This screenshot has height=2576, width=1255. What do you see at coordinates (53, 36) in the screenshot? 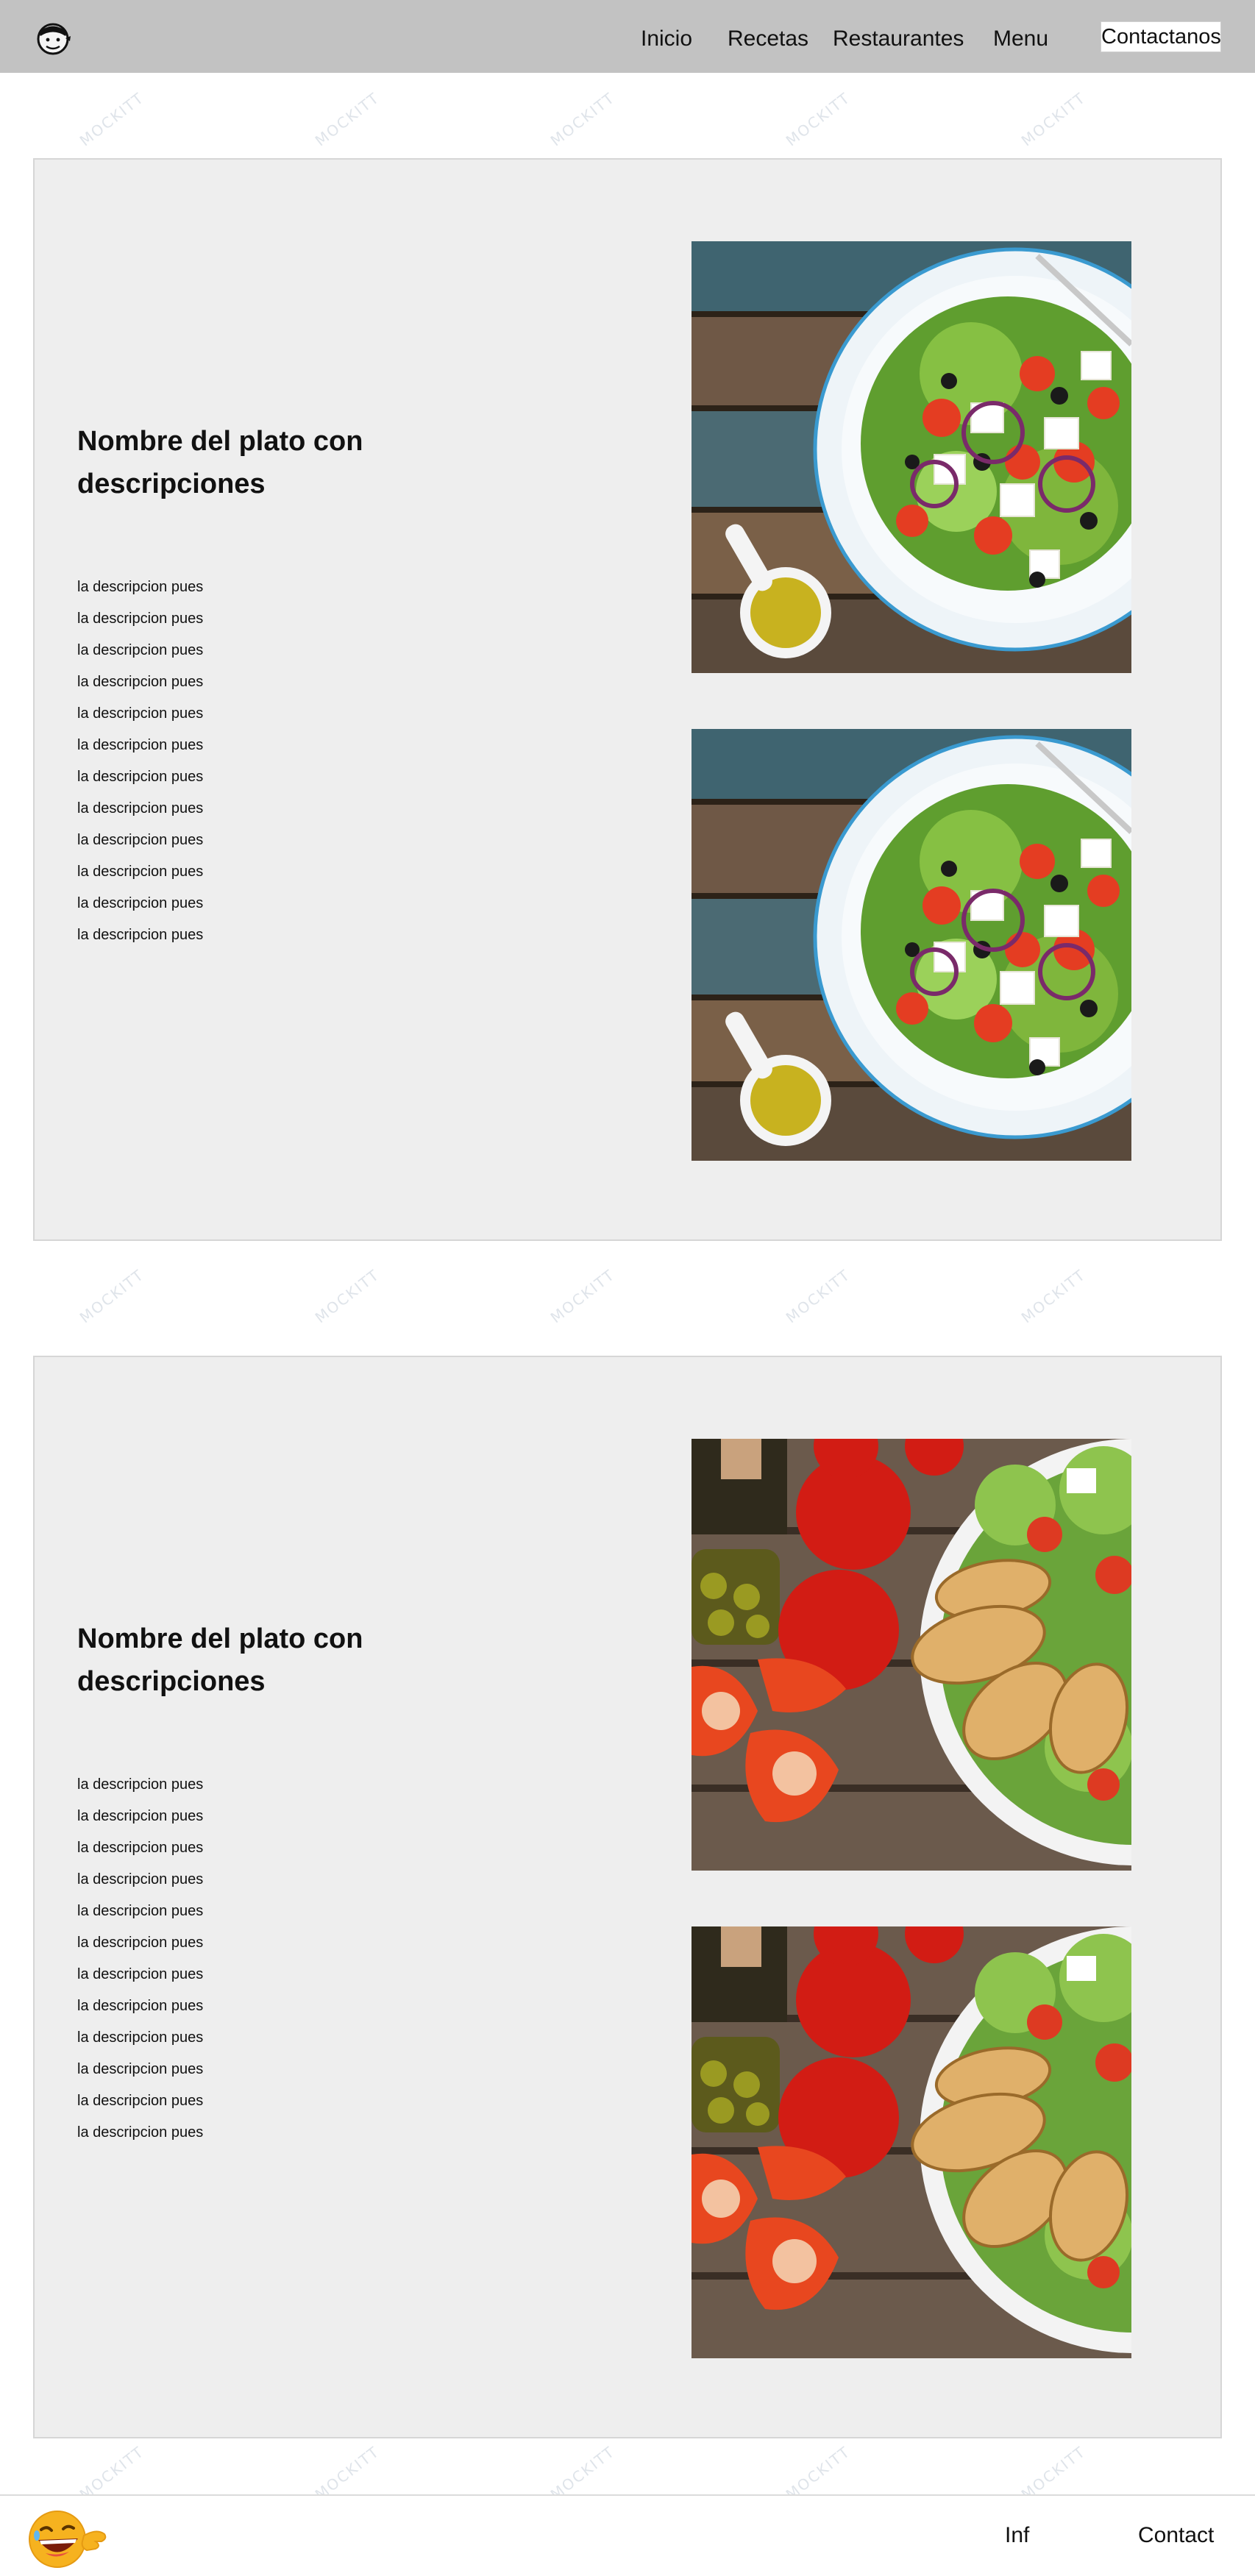
I see `chef-logo-icon` at bounding box center [53, 36].